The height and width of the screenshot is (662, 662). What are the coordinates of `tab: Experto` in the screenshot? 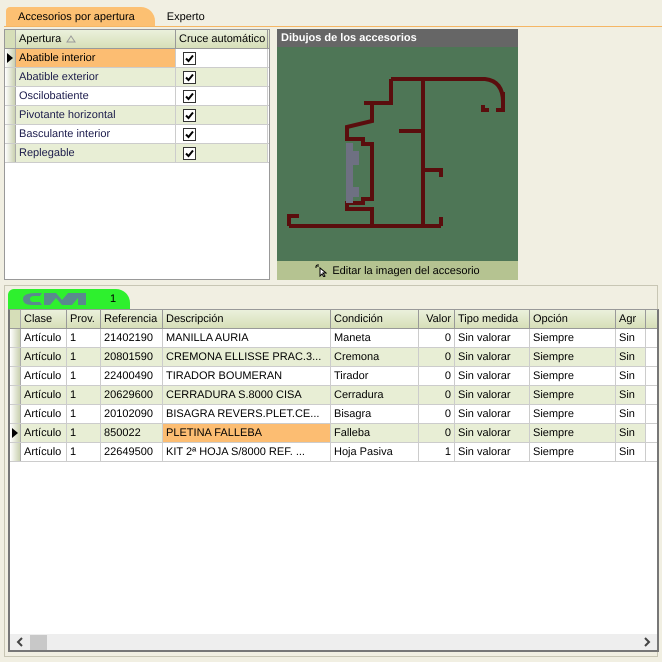 It's located at (185, 16).